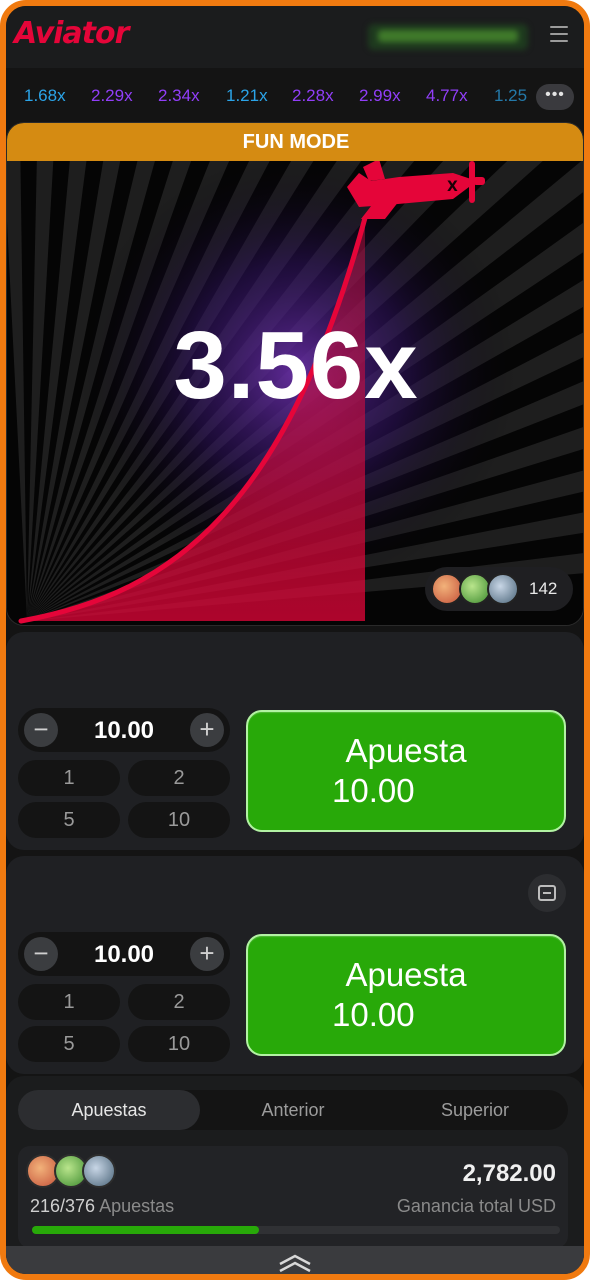 This screenshot has height=1280, width=590. I want to click on history-item: 2.29x, so click(112, 95).